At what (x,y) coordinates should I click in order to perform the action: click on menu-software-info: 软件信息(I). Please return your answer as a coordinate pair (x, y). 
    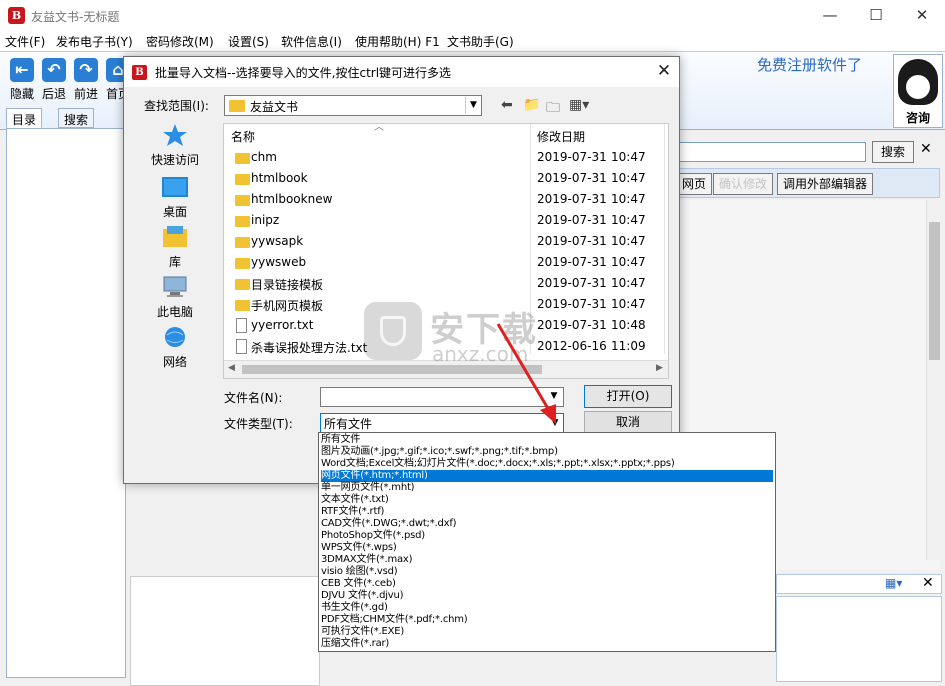
    Looking at the image, I should click on (311, 41).